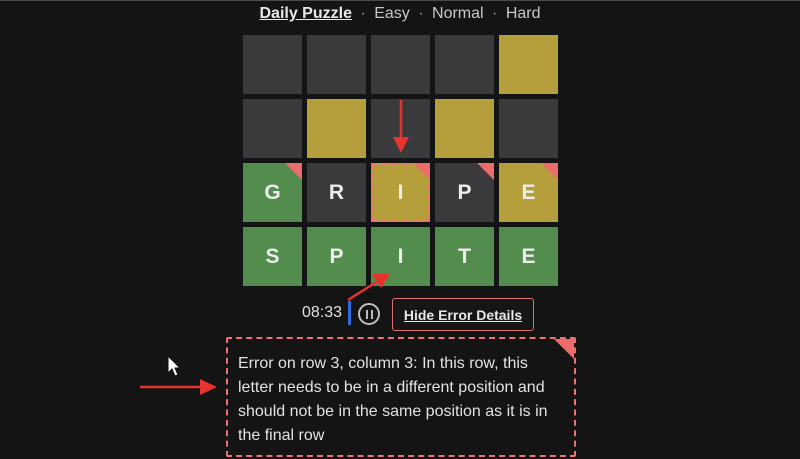  What do you see at coordinates (349, 313) in the screenshot?
I see `text-cursor` at bounding box center [349, 313].